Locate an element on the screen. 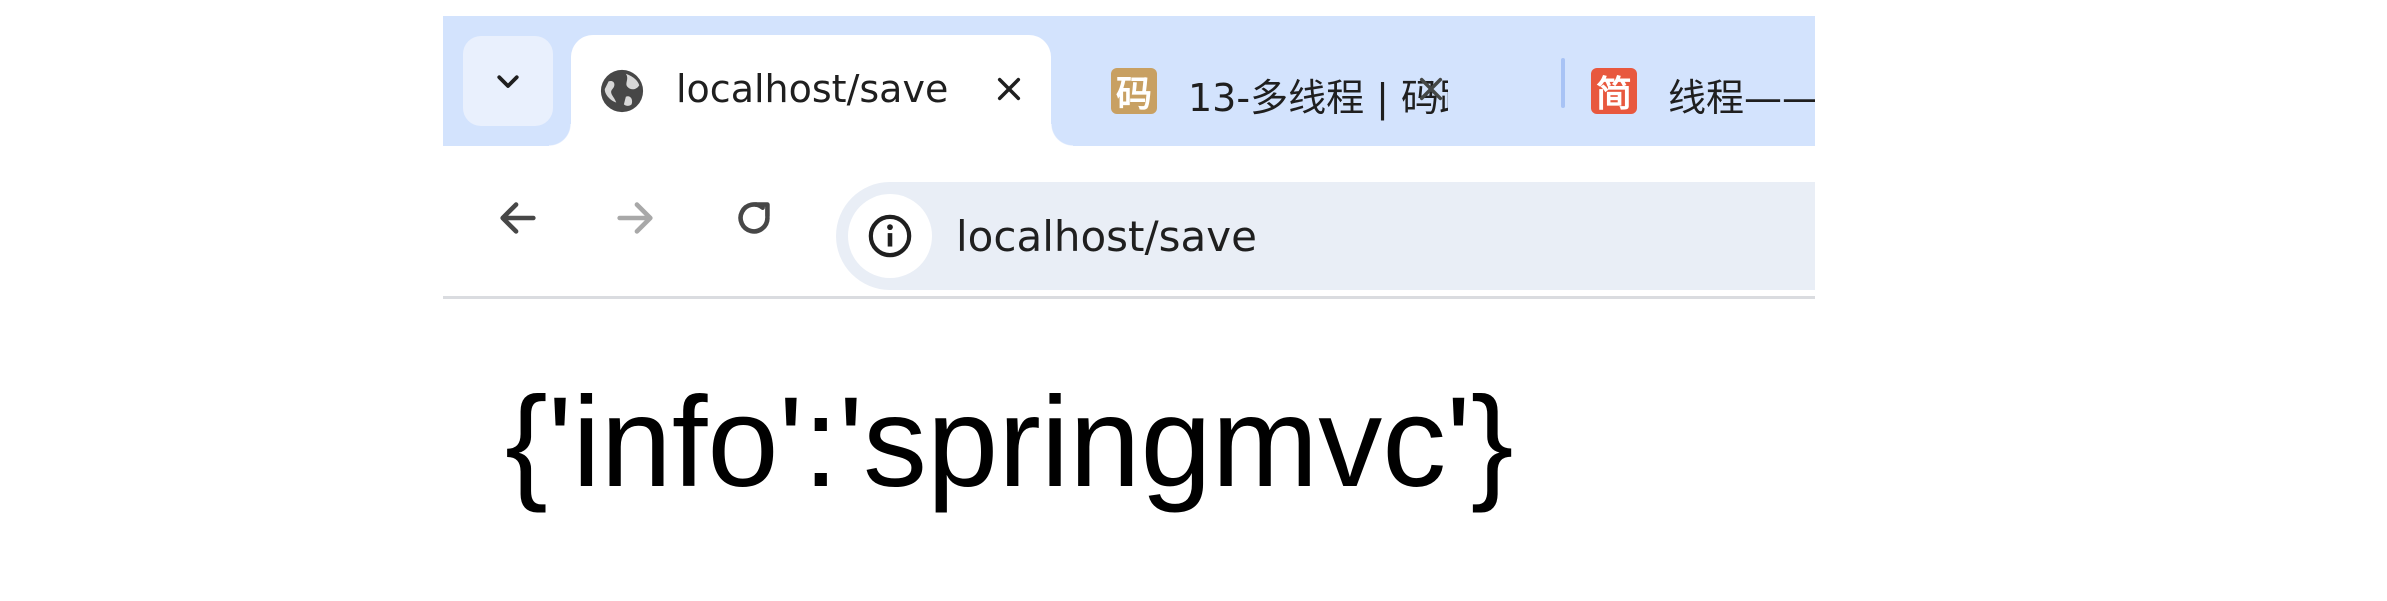 The height and width of the screenshot is (601, 2387). reload-icon is located at coordinates (754, 218).